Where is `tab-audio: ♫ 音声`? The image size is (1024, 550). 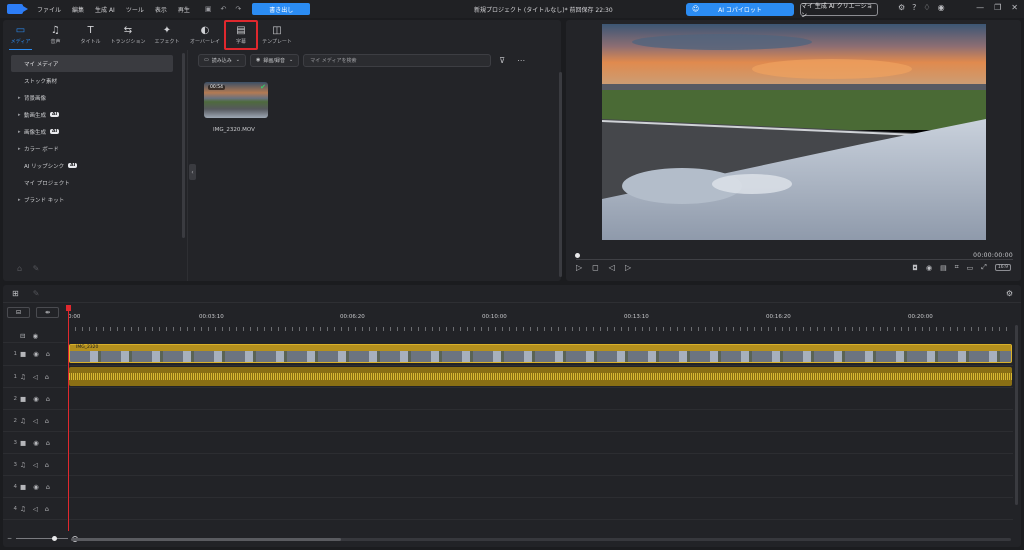
tab-audio: ♫ 音声 is located at coordinates (55, 35).